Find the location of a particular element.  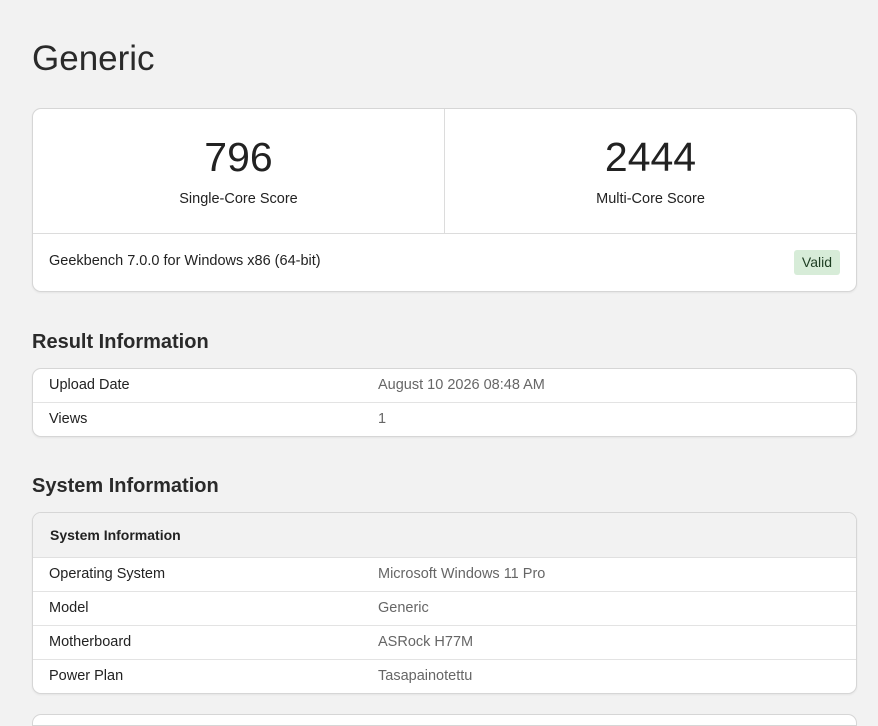

table-row: Model Generic is located at coordinates (444, 609).